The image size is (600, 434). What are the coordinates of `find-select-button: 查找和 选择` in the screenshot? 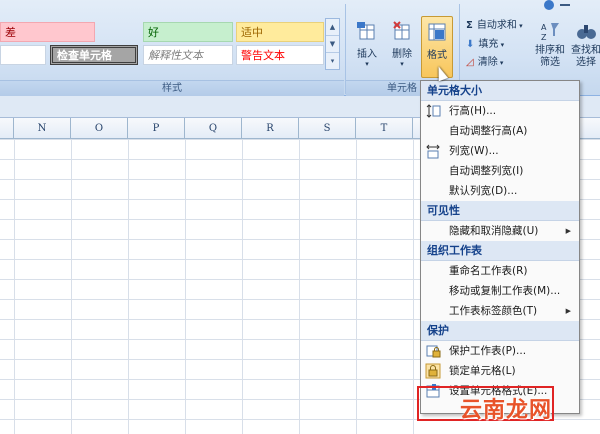 It's located at (584, 48).